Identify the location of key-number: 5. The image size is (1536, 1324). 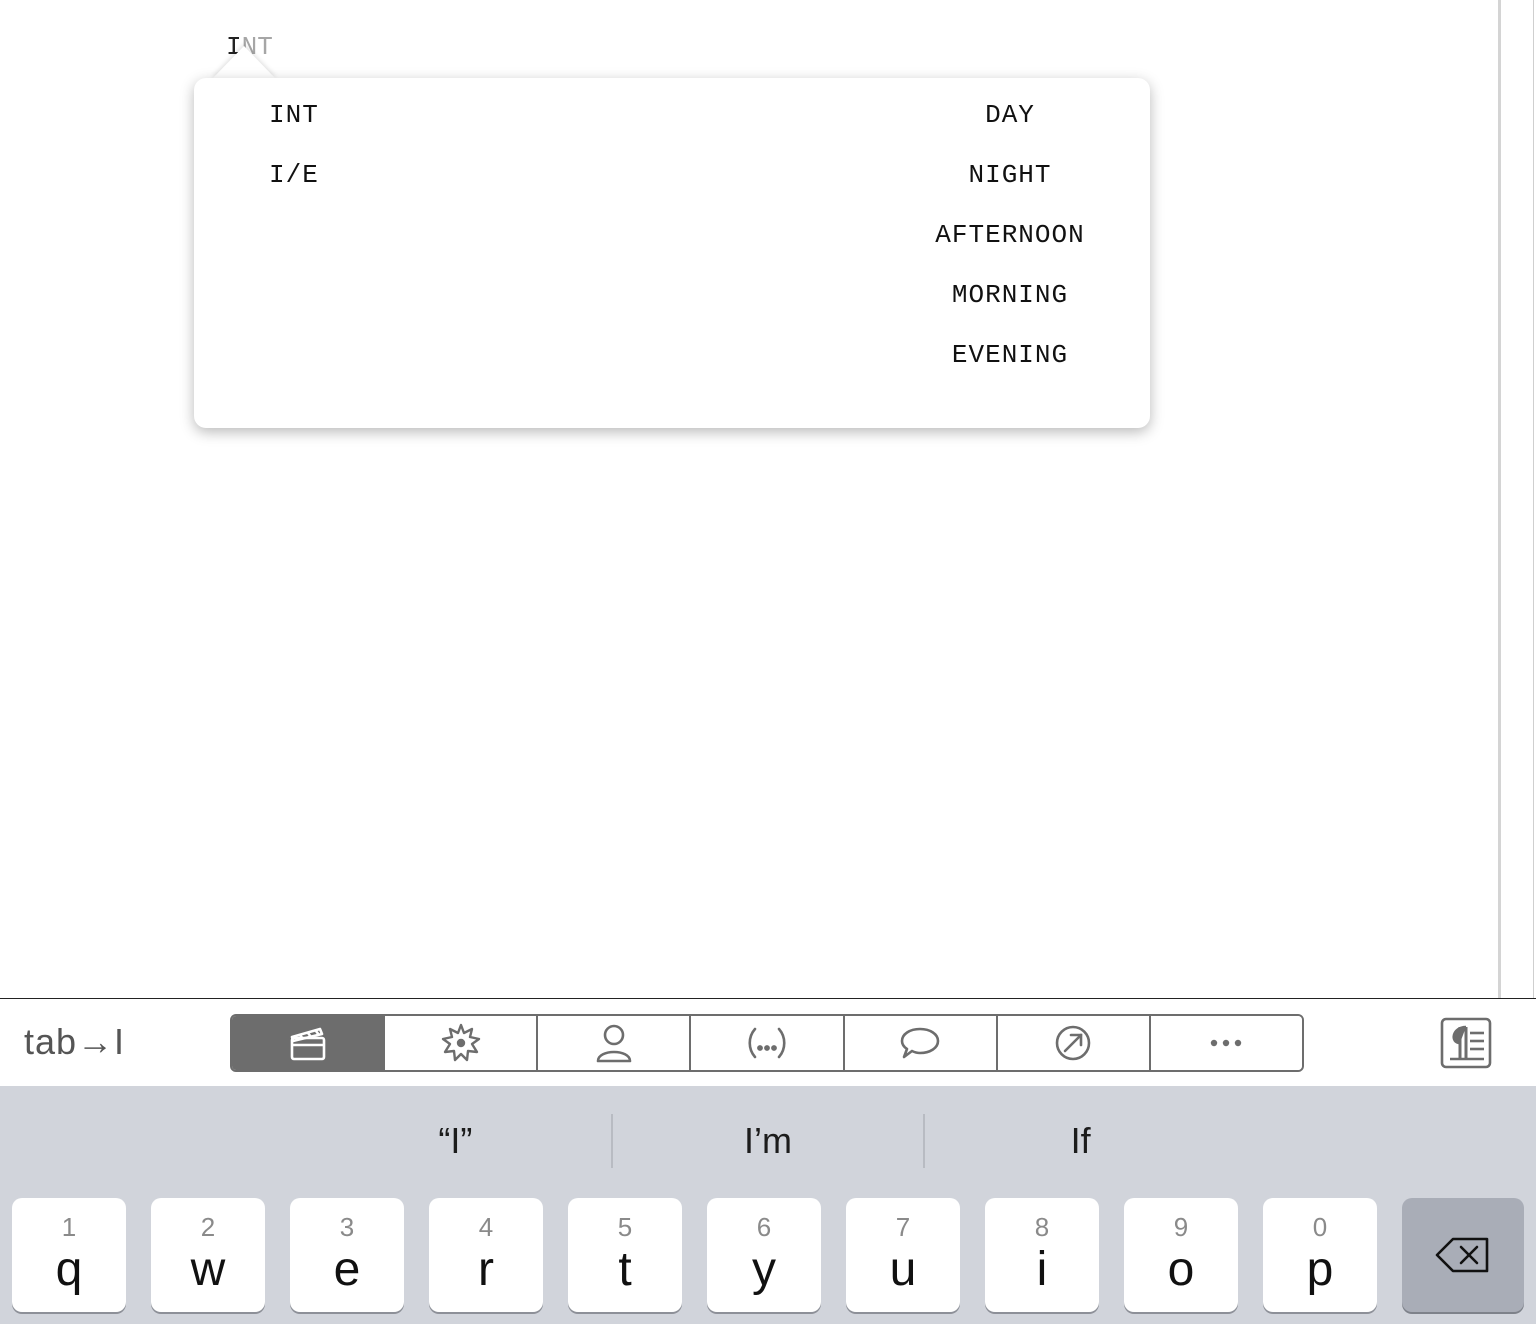
(625, 1227).